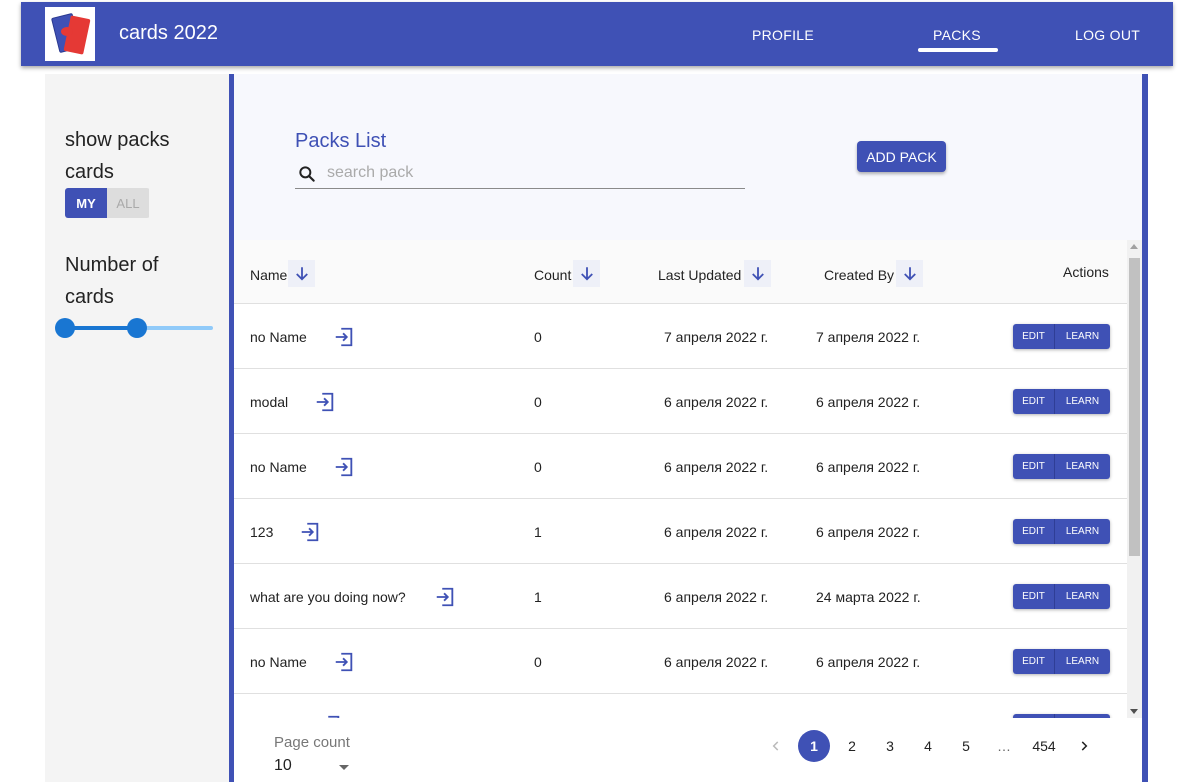 The image size is (1178, 782). I want to click on scroll-down-arrow-icon, so click(1134, 711).